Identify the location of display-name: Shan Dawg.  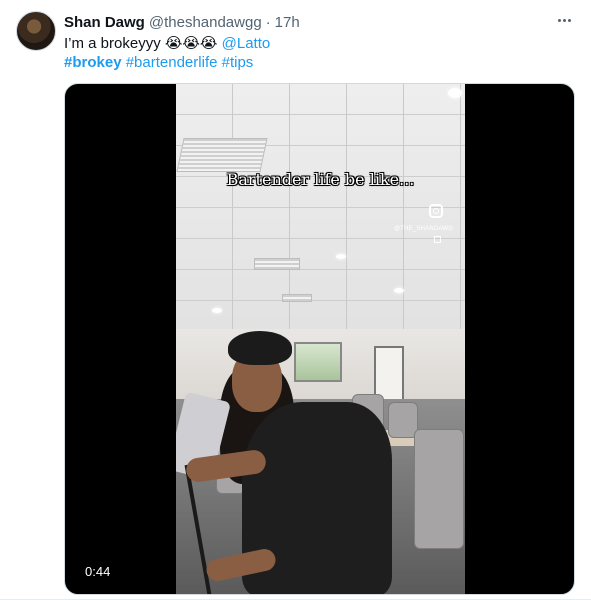
(104, 22).